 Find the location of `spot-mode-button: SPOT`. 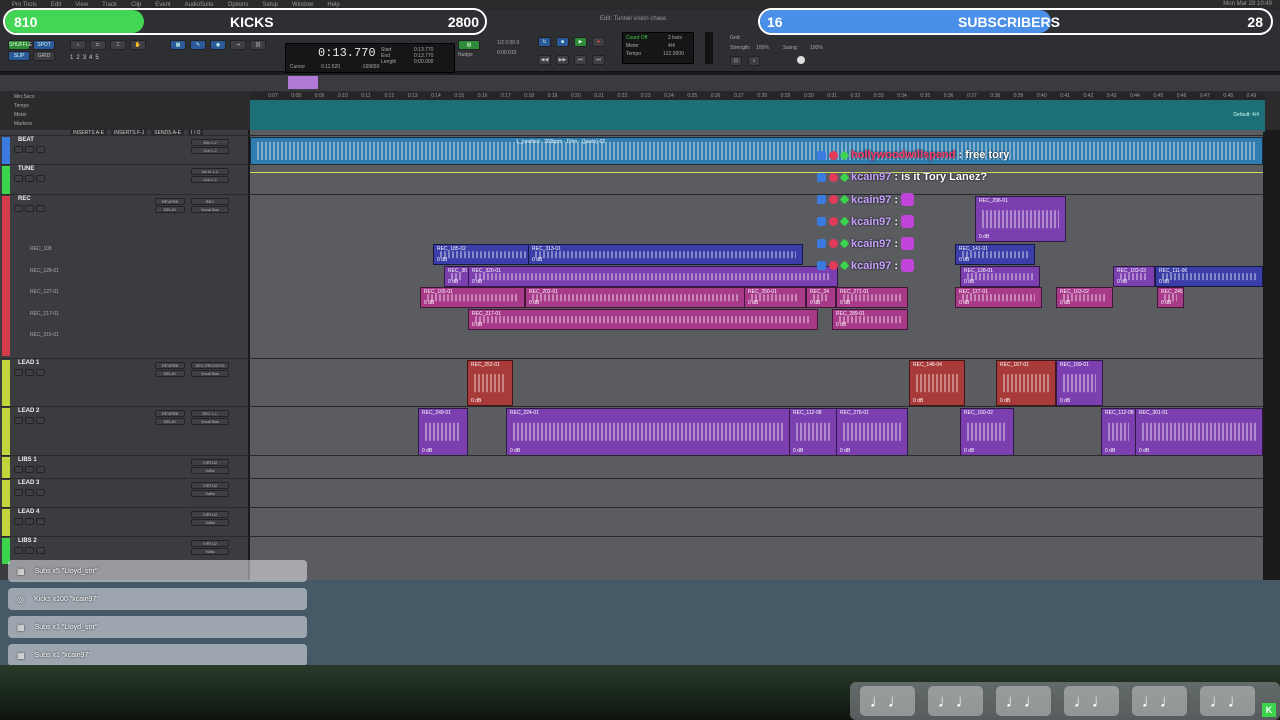

spot-mode-button: SPOT is located at coordinates (44, 45).